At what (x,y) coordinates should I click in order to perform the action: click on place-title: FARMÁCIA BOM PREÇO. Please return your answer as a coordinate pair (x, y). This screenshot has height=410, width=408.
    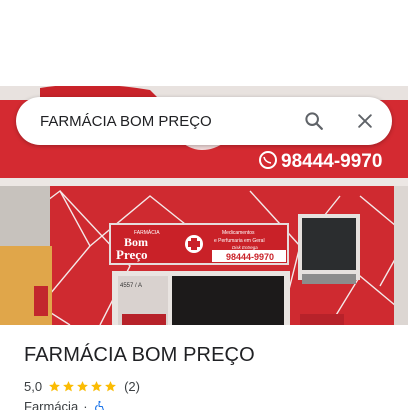
    Looking at the image, I should click on (139, 355).